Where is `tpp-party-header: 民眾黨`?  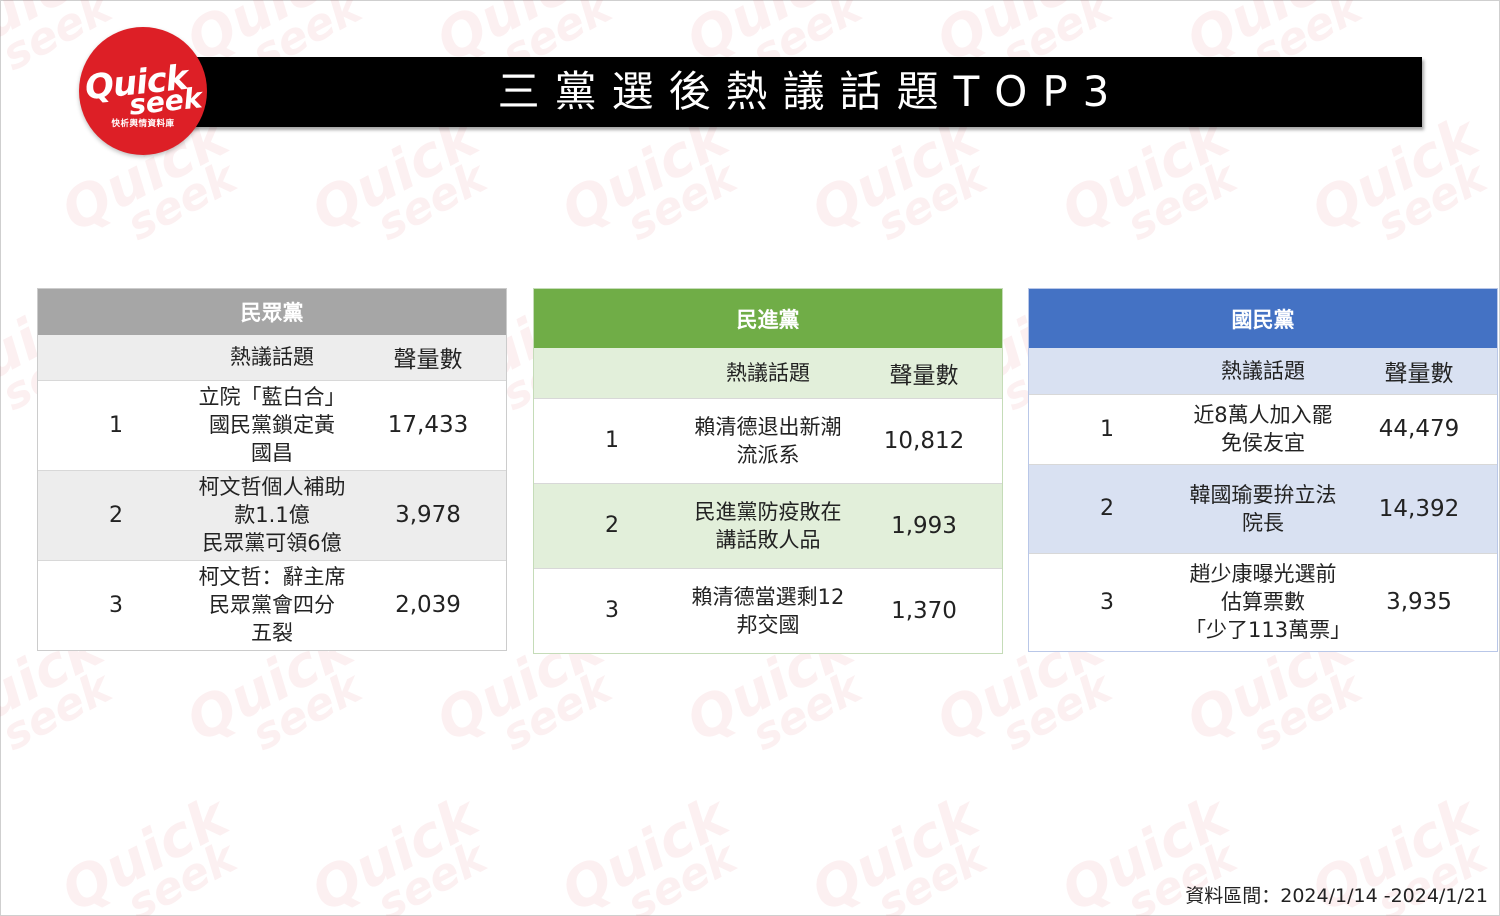
tpp-party-header: 民眾黨 is located at coordinates (272, 312).